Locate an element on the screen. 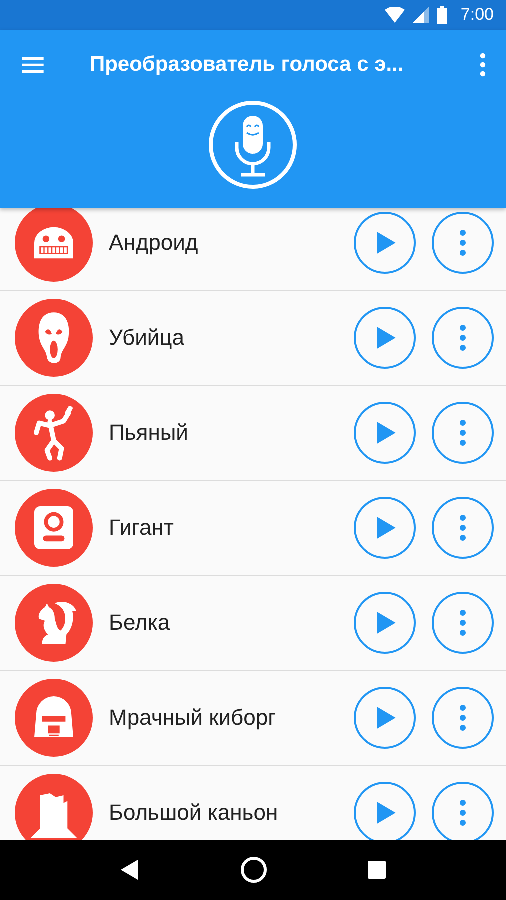 Image resolution: width=506 pixels, height=900 pixels. voice-name: Белка is located at coordinates (140, 623).